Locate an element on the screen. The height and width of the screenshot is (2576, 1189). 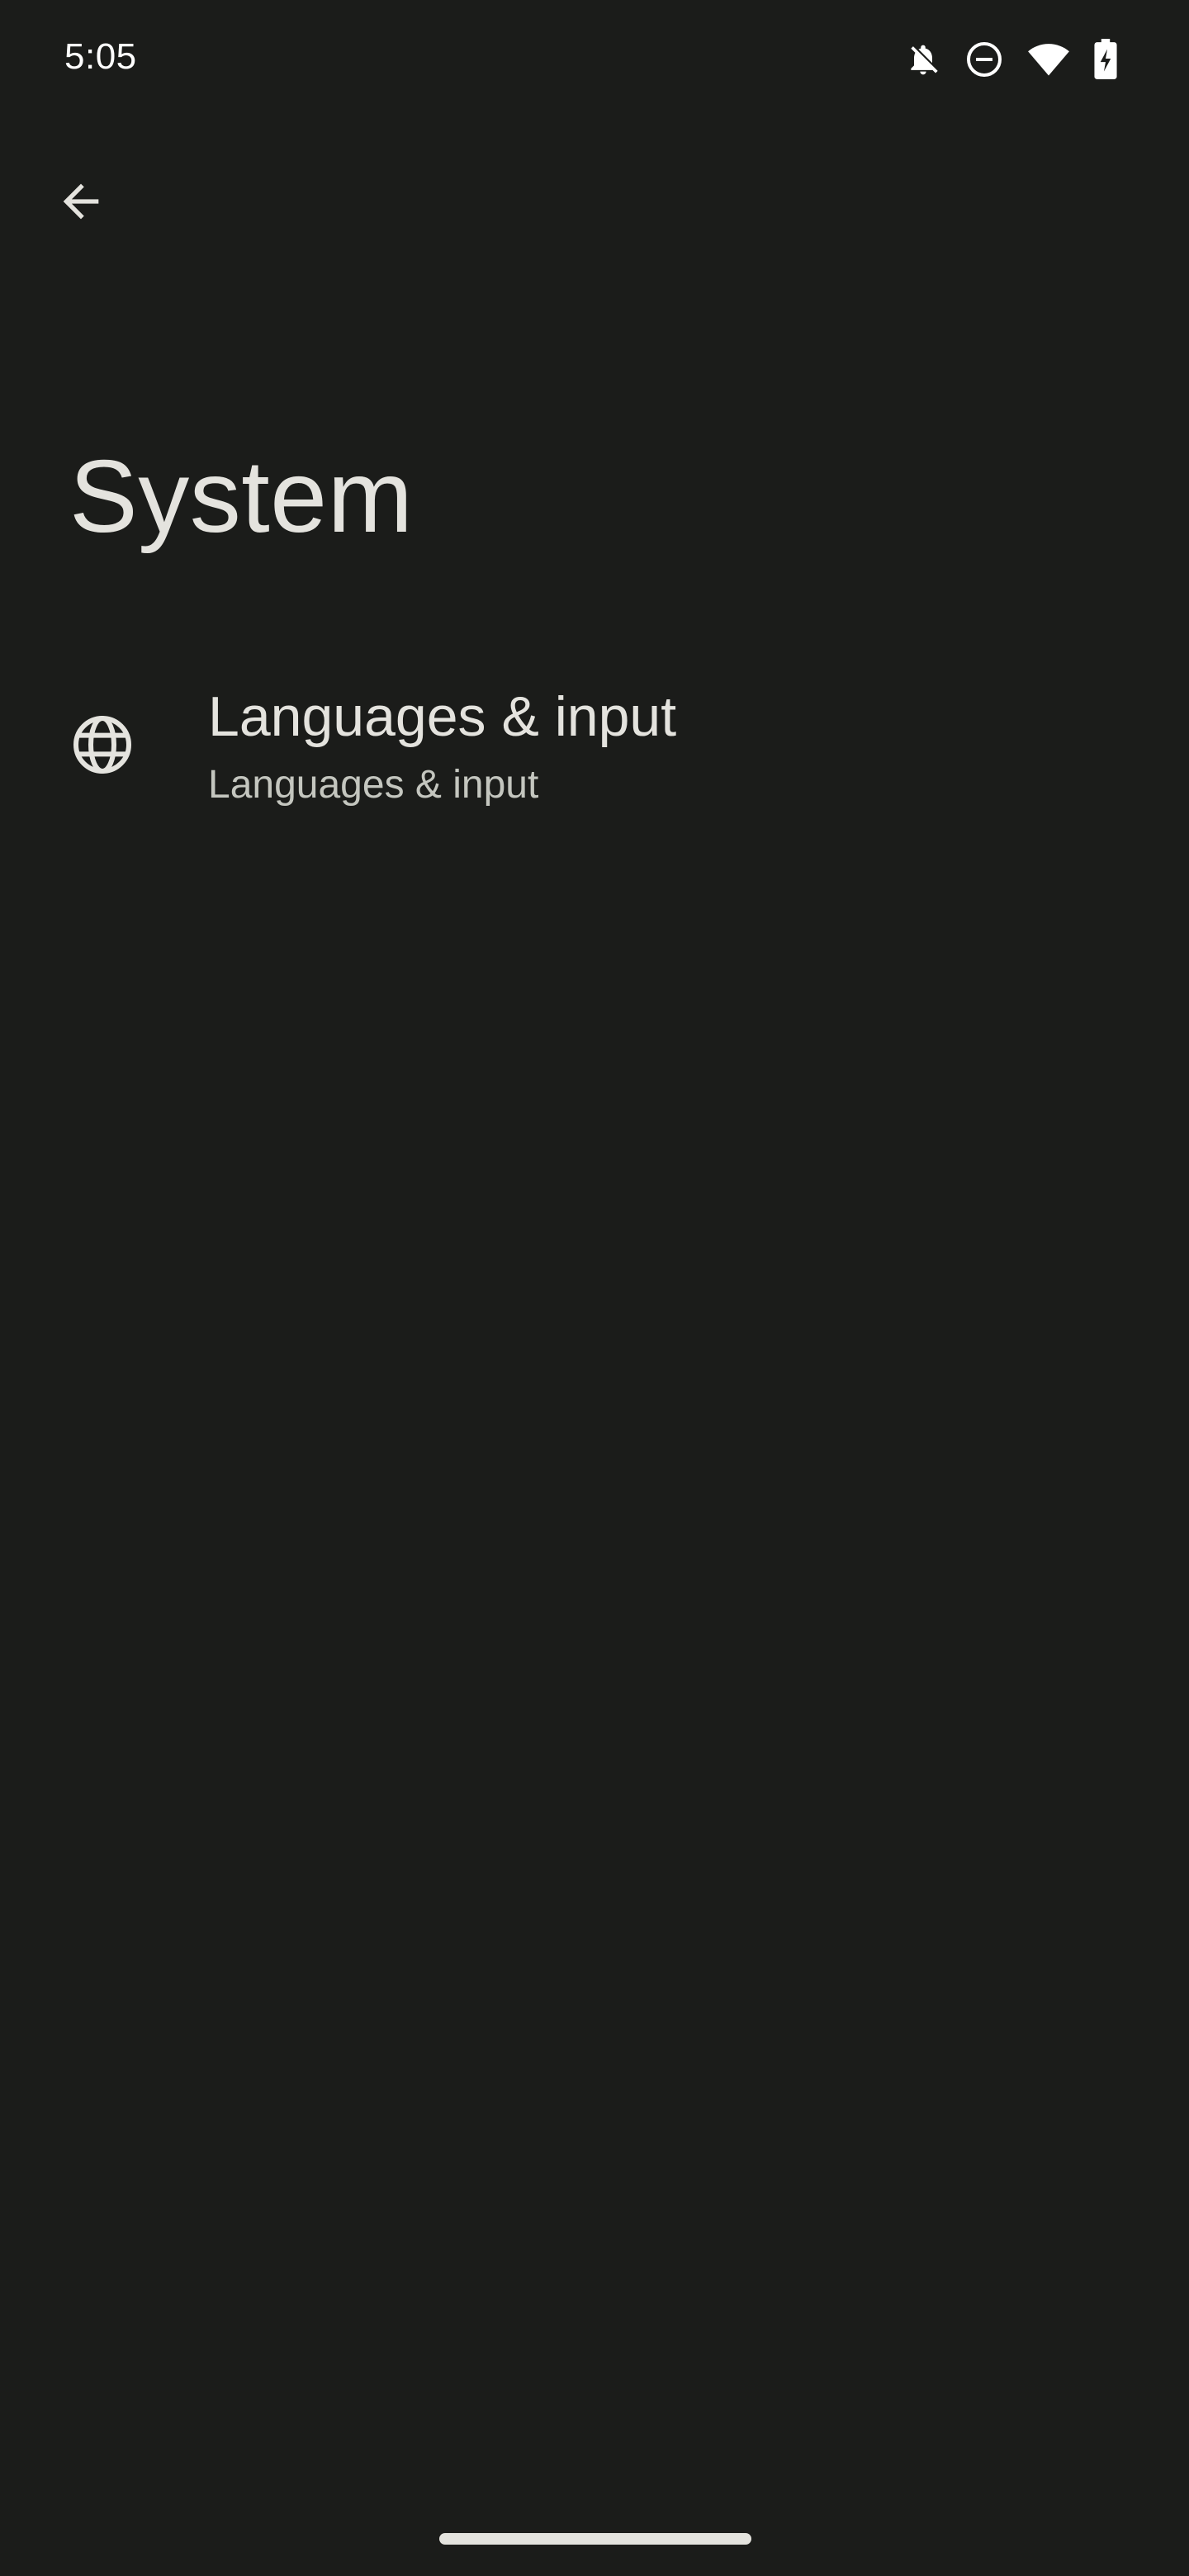
settings-item-summary: Languages & input is located at coordinates (373, 785).